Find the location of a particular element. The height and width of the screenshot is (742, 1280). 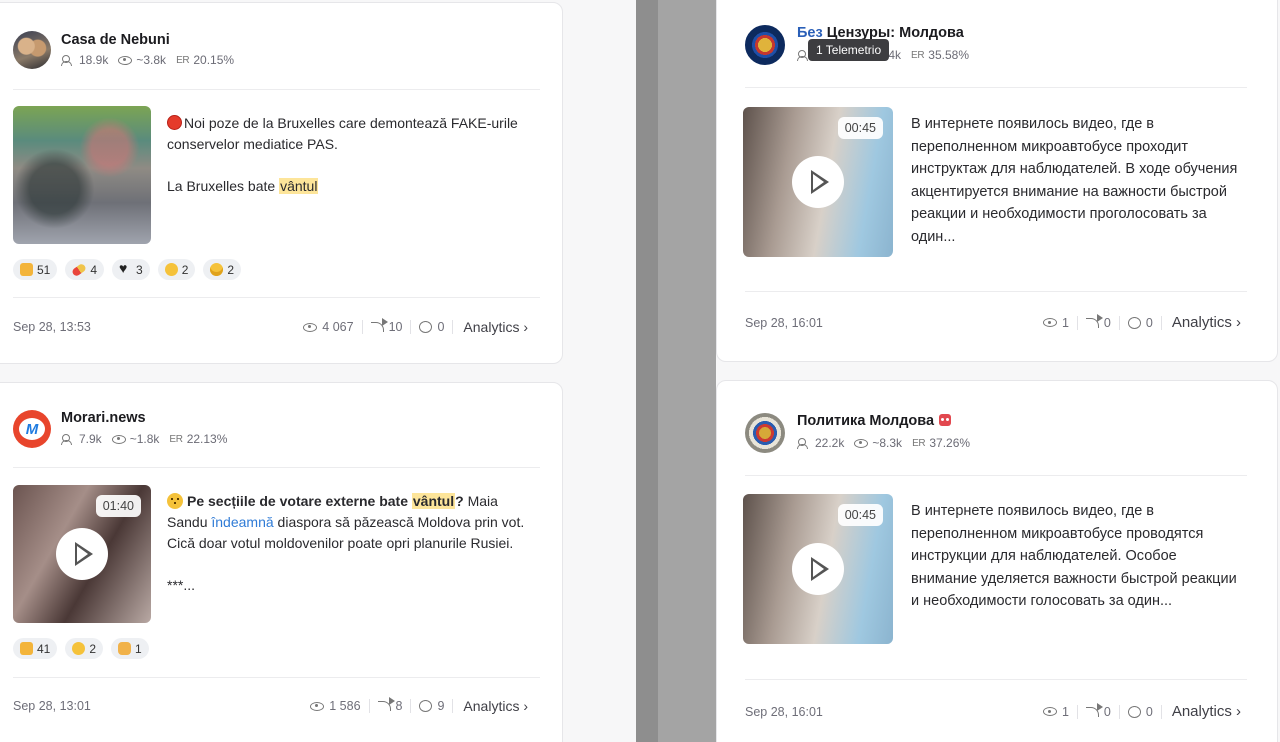

channel-stats: 7.9k ~1.8k ER 22.13% is located at coordinates (144, 439).